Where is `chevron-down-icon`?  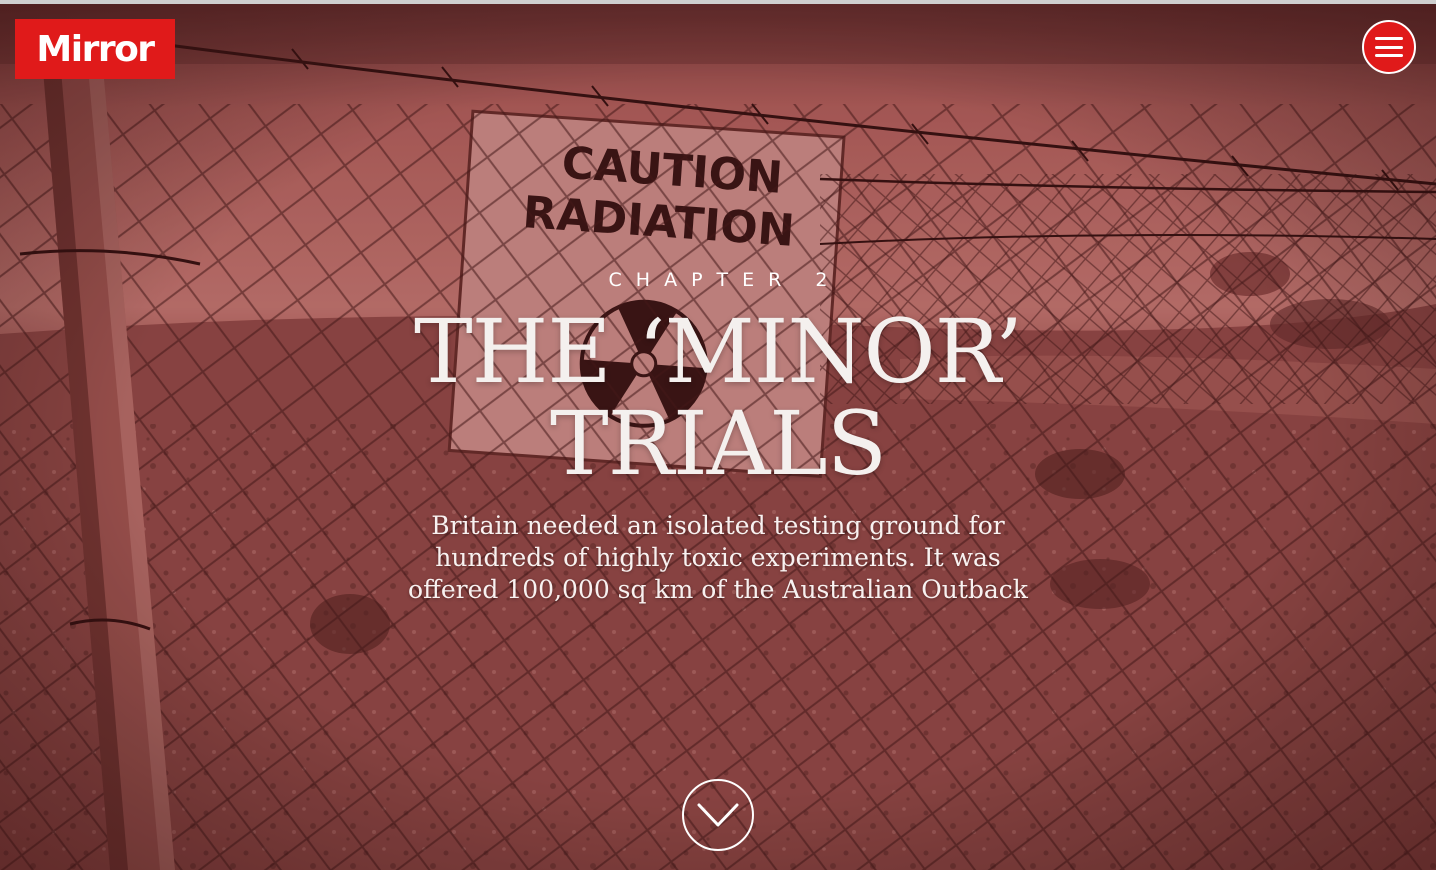
chevron-down-icon is located at coordinates (718, 815).